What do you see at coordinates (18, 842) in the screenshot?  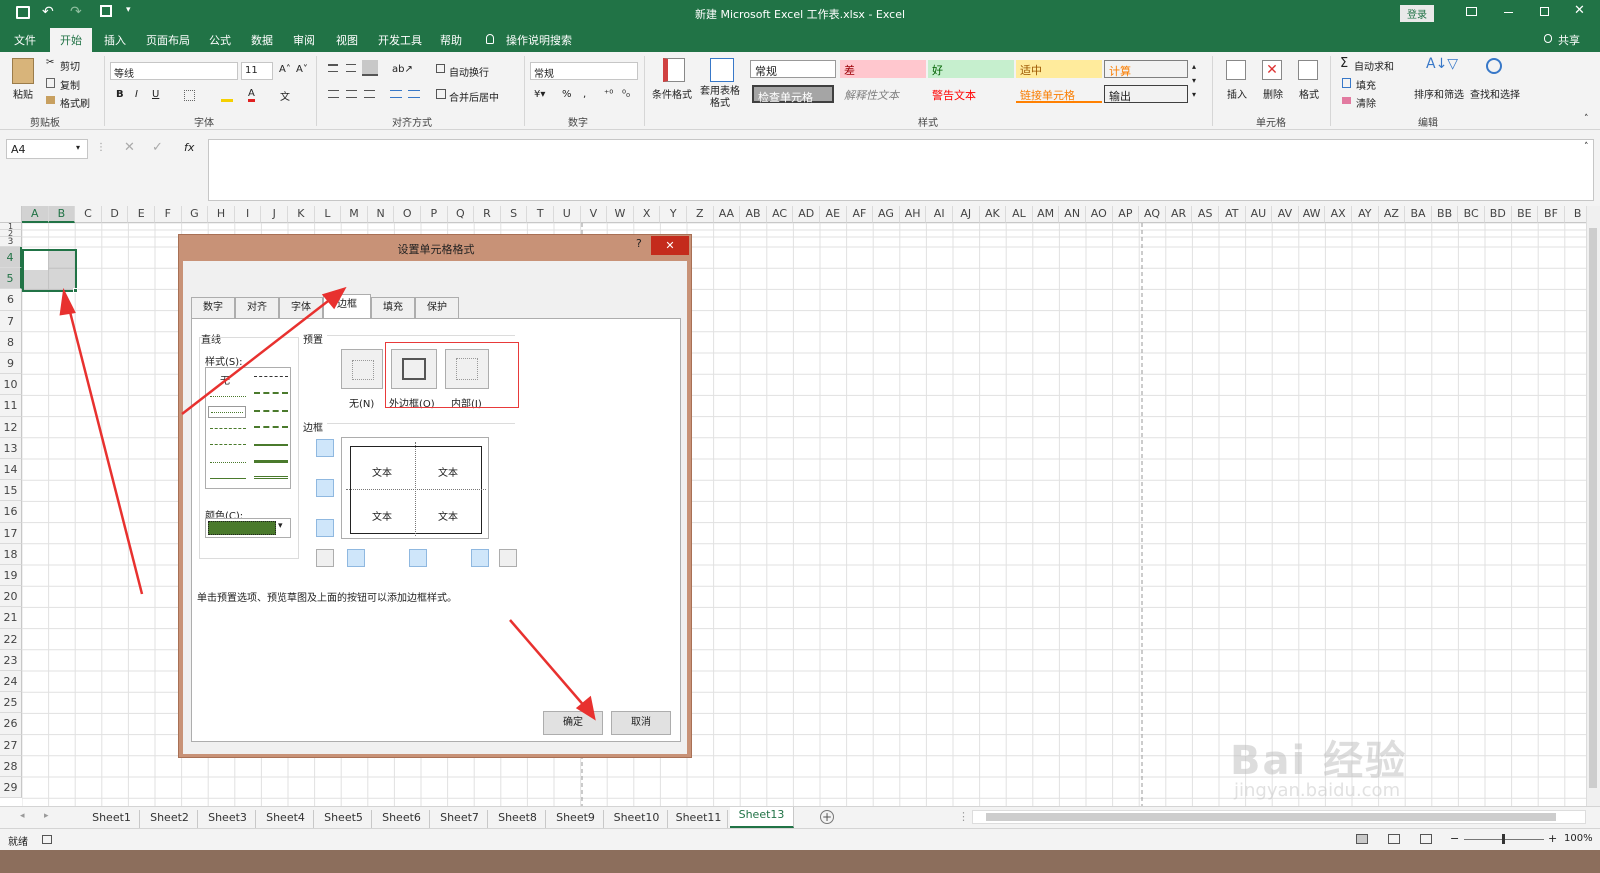 I see `status-ready: 就绪` at bounding box center [18, 842].